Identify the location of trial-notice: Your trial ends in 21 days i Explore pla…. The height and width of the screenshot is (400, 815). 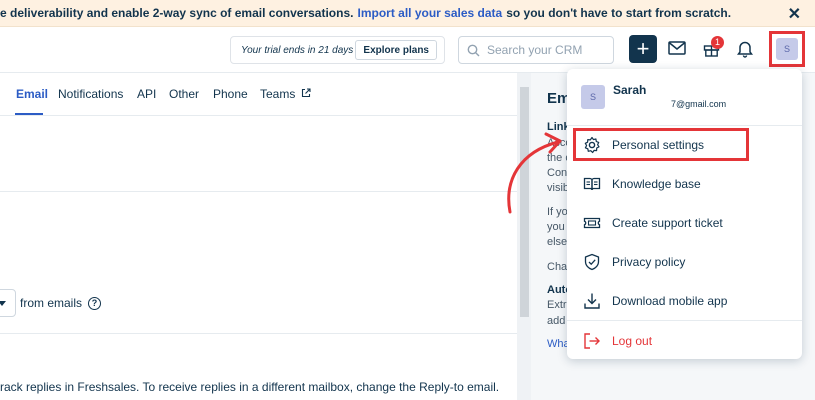
(337, 50).